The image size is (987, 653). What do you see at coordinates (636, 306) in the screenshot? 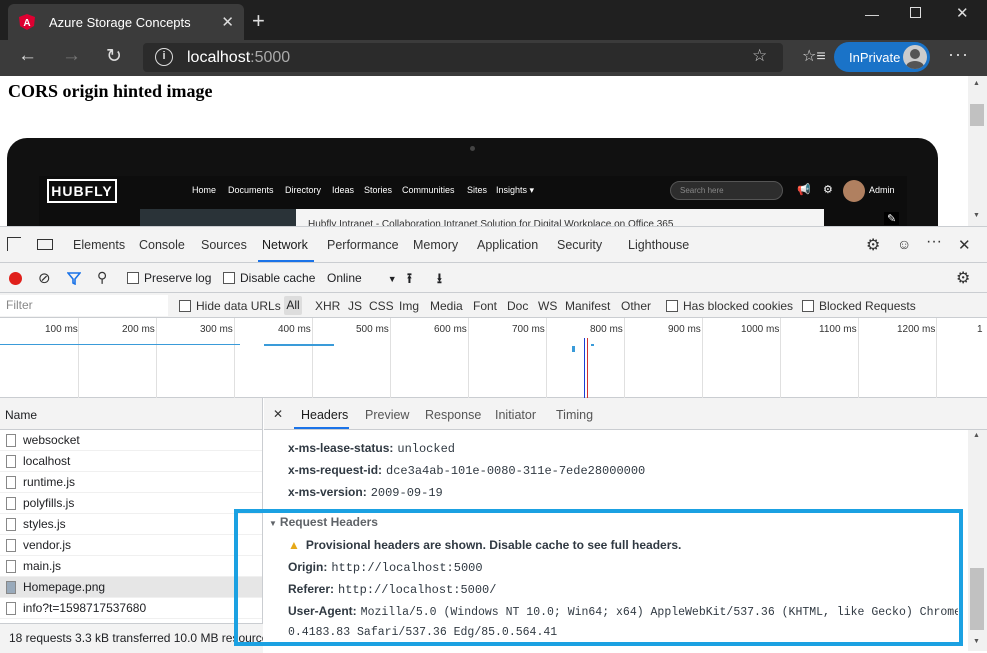
I see `type-filter-other: Other` at bounding box center [636, 306].